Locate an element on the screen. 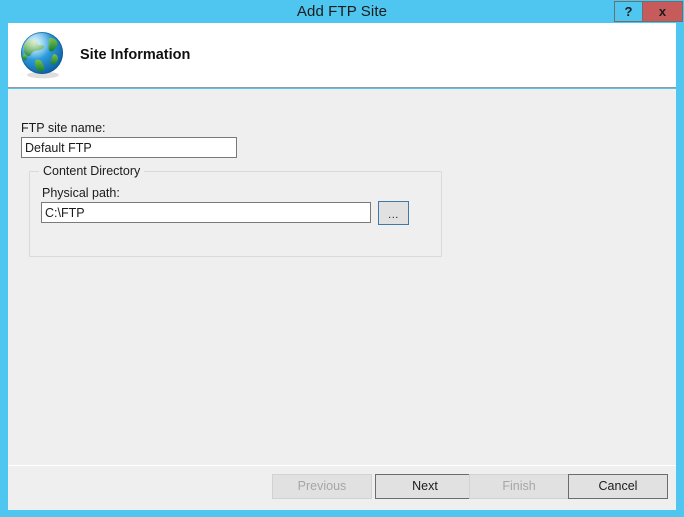 The width and height of the screenshot is (684, 517). physical-path-input is located at coordinates (206, 212).